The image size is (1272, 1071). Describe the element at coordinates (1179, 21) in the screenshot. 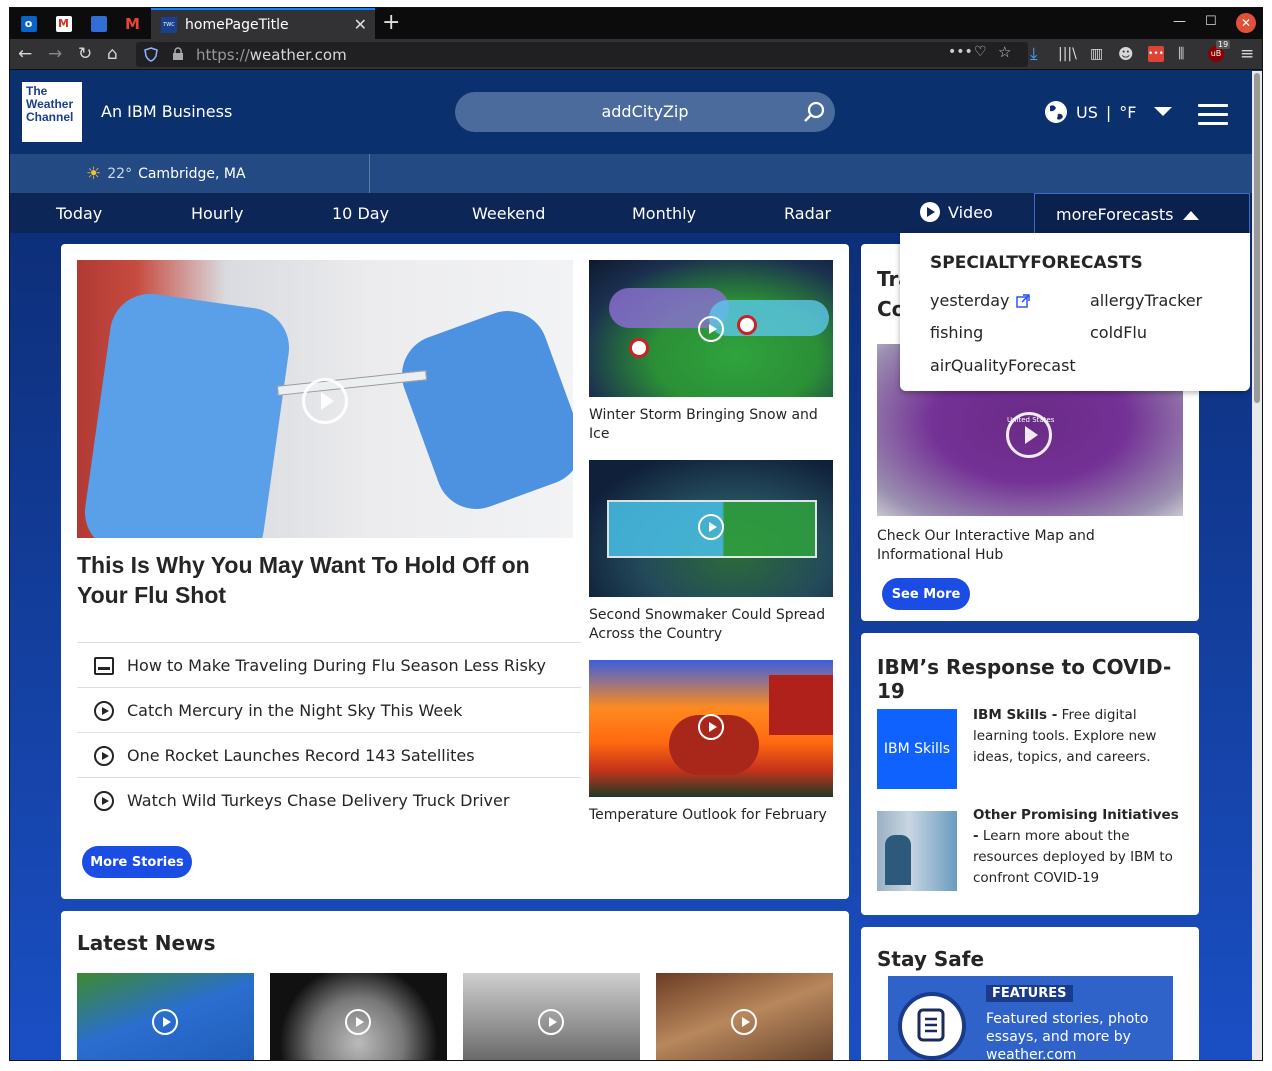

I see `minimize-button: —` at that location.